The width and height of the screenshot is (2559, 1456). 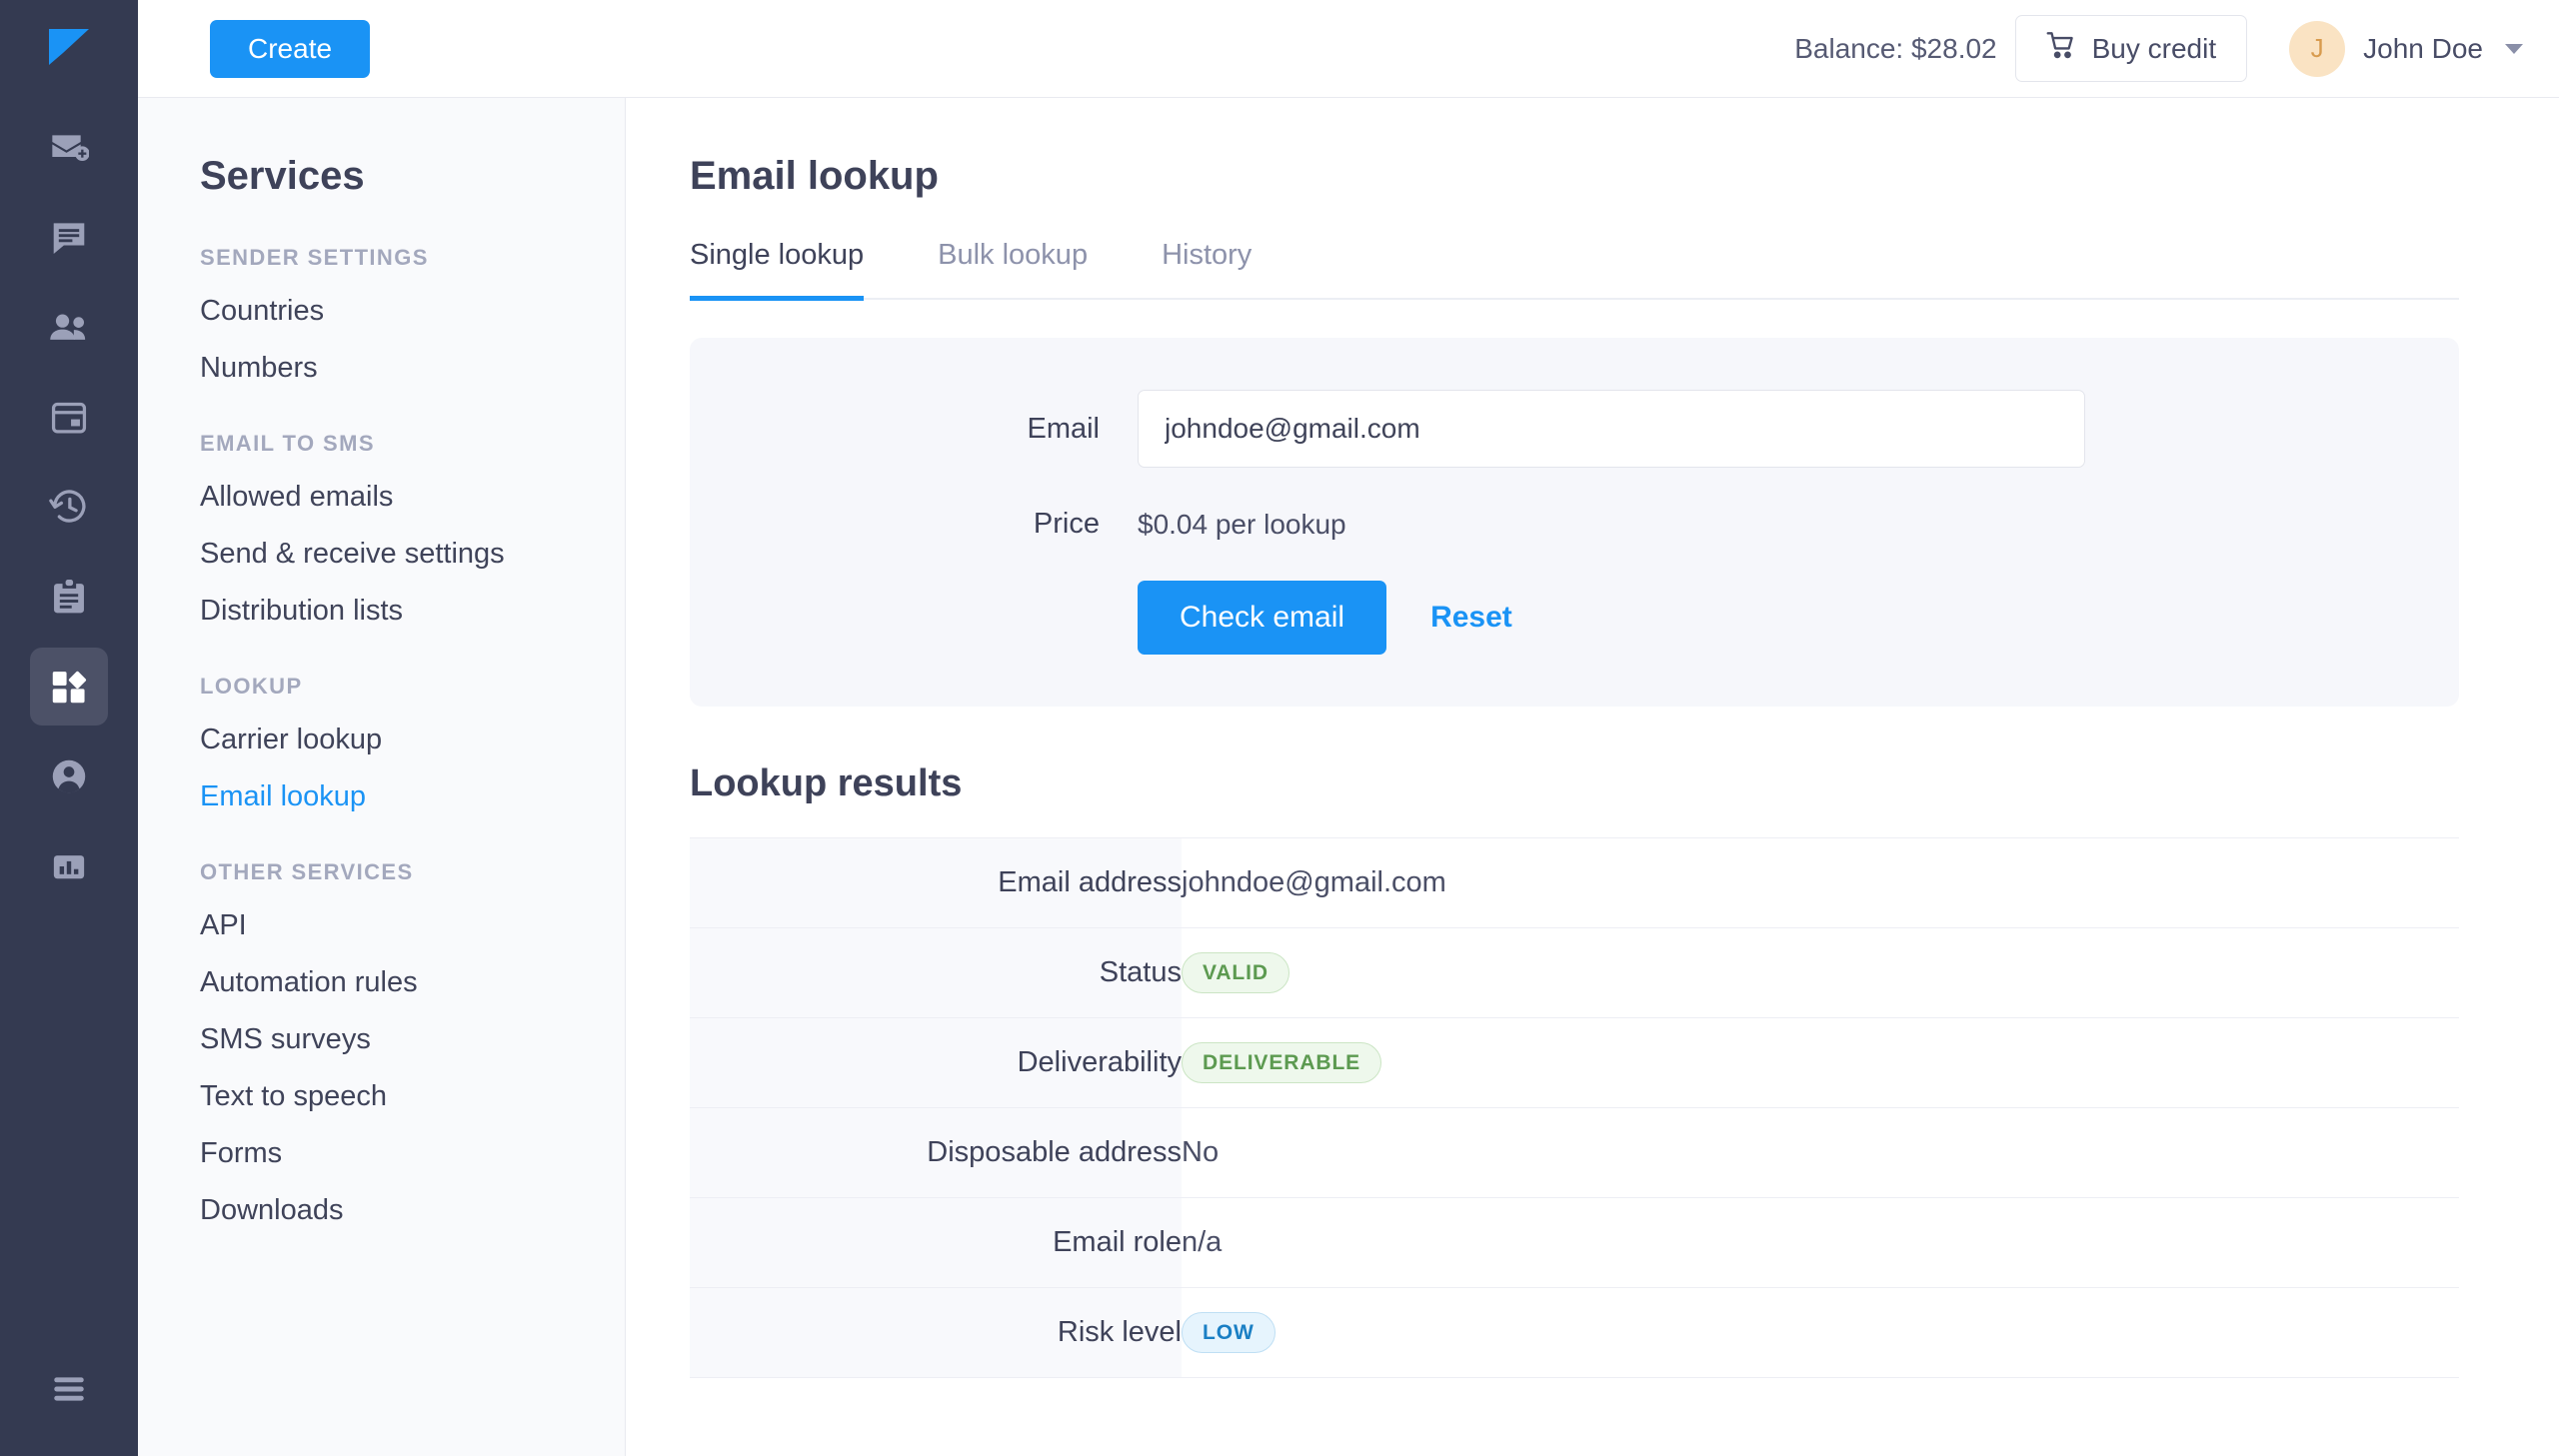 I want to click on form-actions: Check email Reset, so click(x=1325, y=618).